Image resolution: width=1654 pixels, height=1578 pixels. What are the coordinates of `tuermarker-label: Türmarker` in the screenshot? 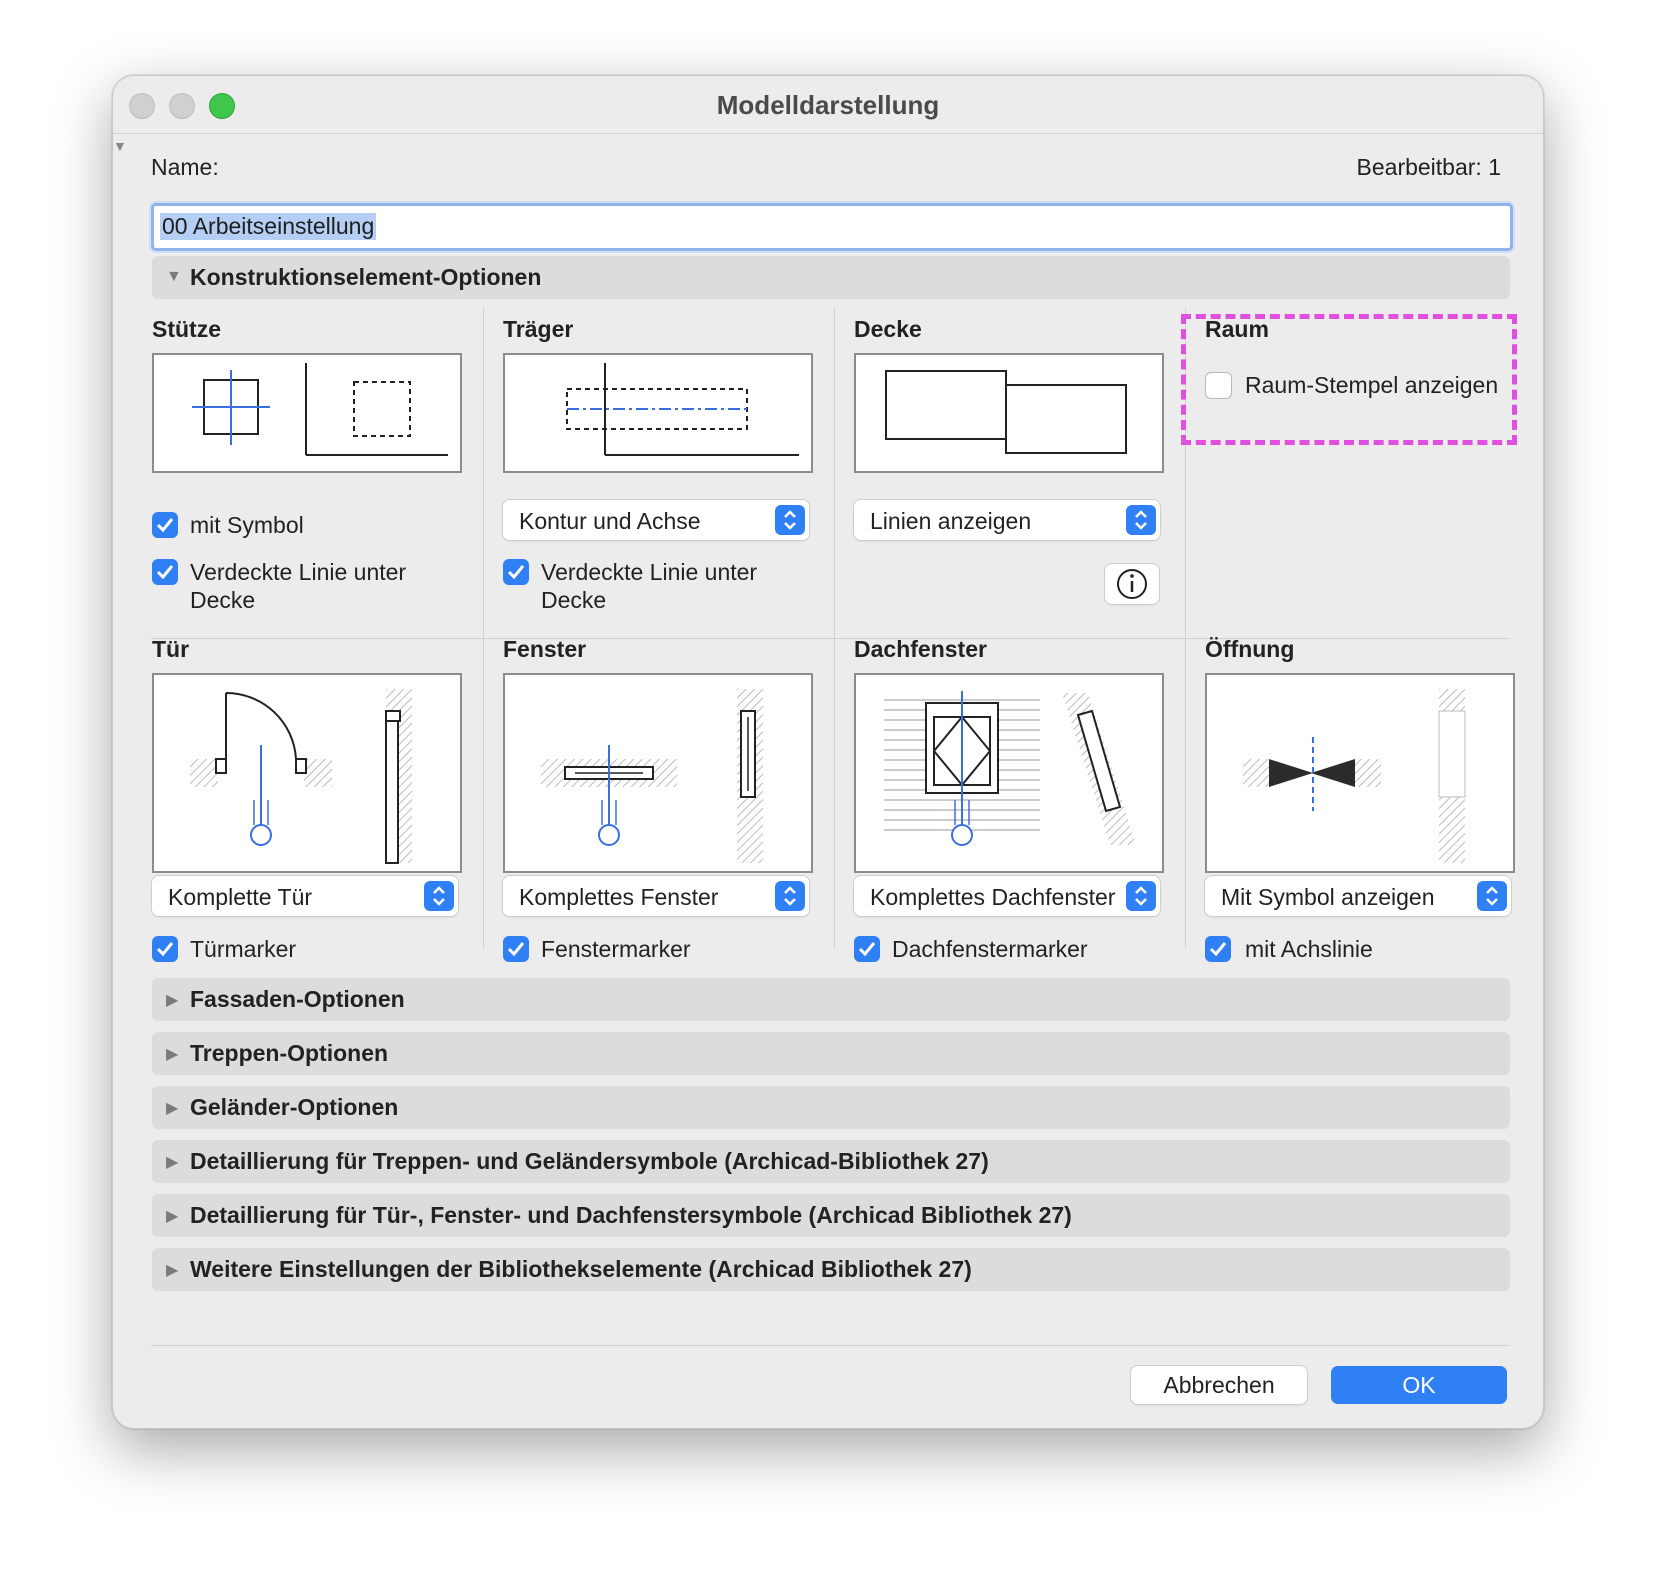 It's located at (243, 949).